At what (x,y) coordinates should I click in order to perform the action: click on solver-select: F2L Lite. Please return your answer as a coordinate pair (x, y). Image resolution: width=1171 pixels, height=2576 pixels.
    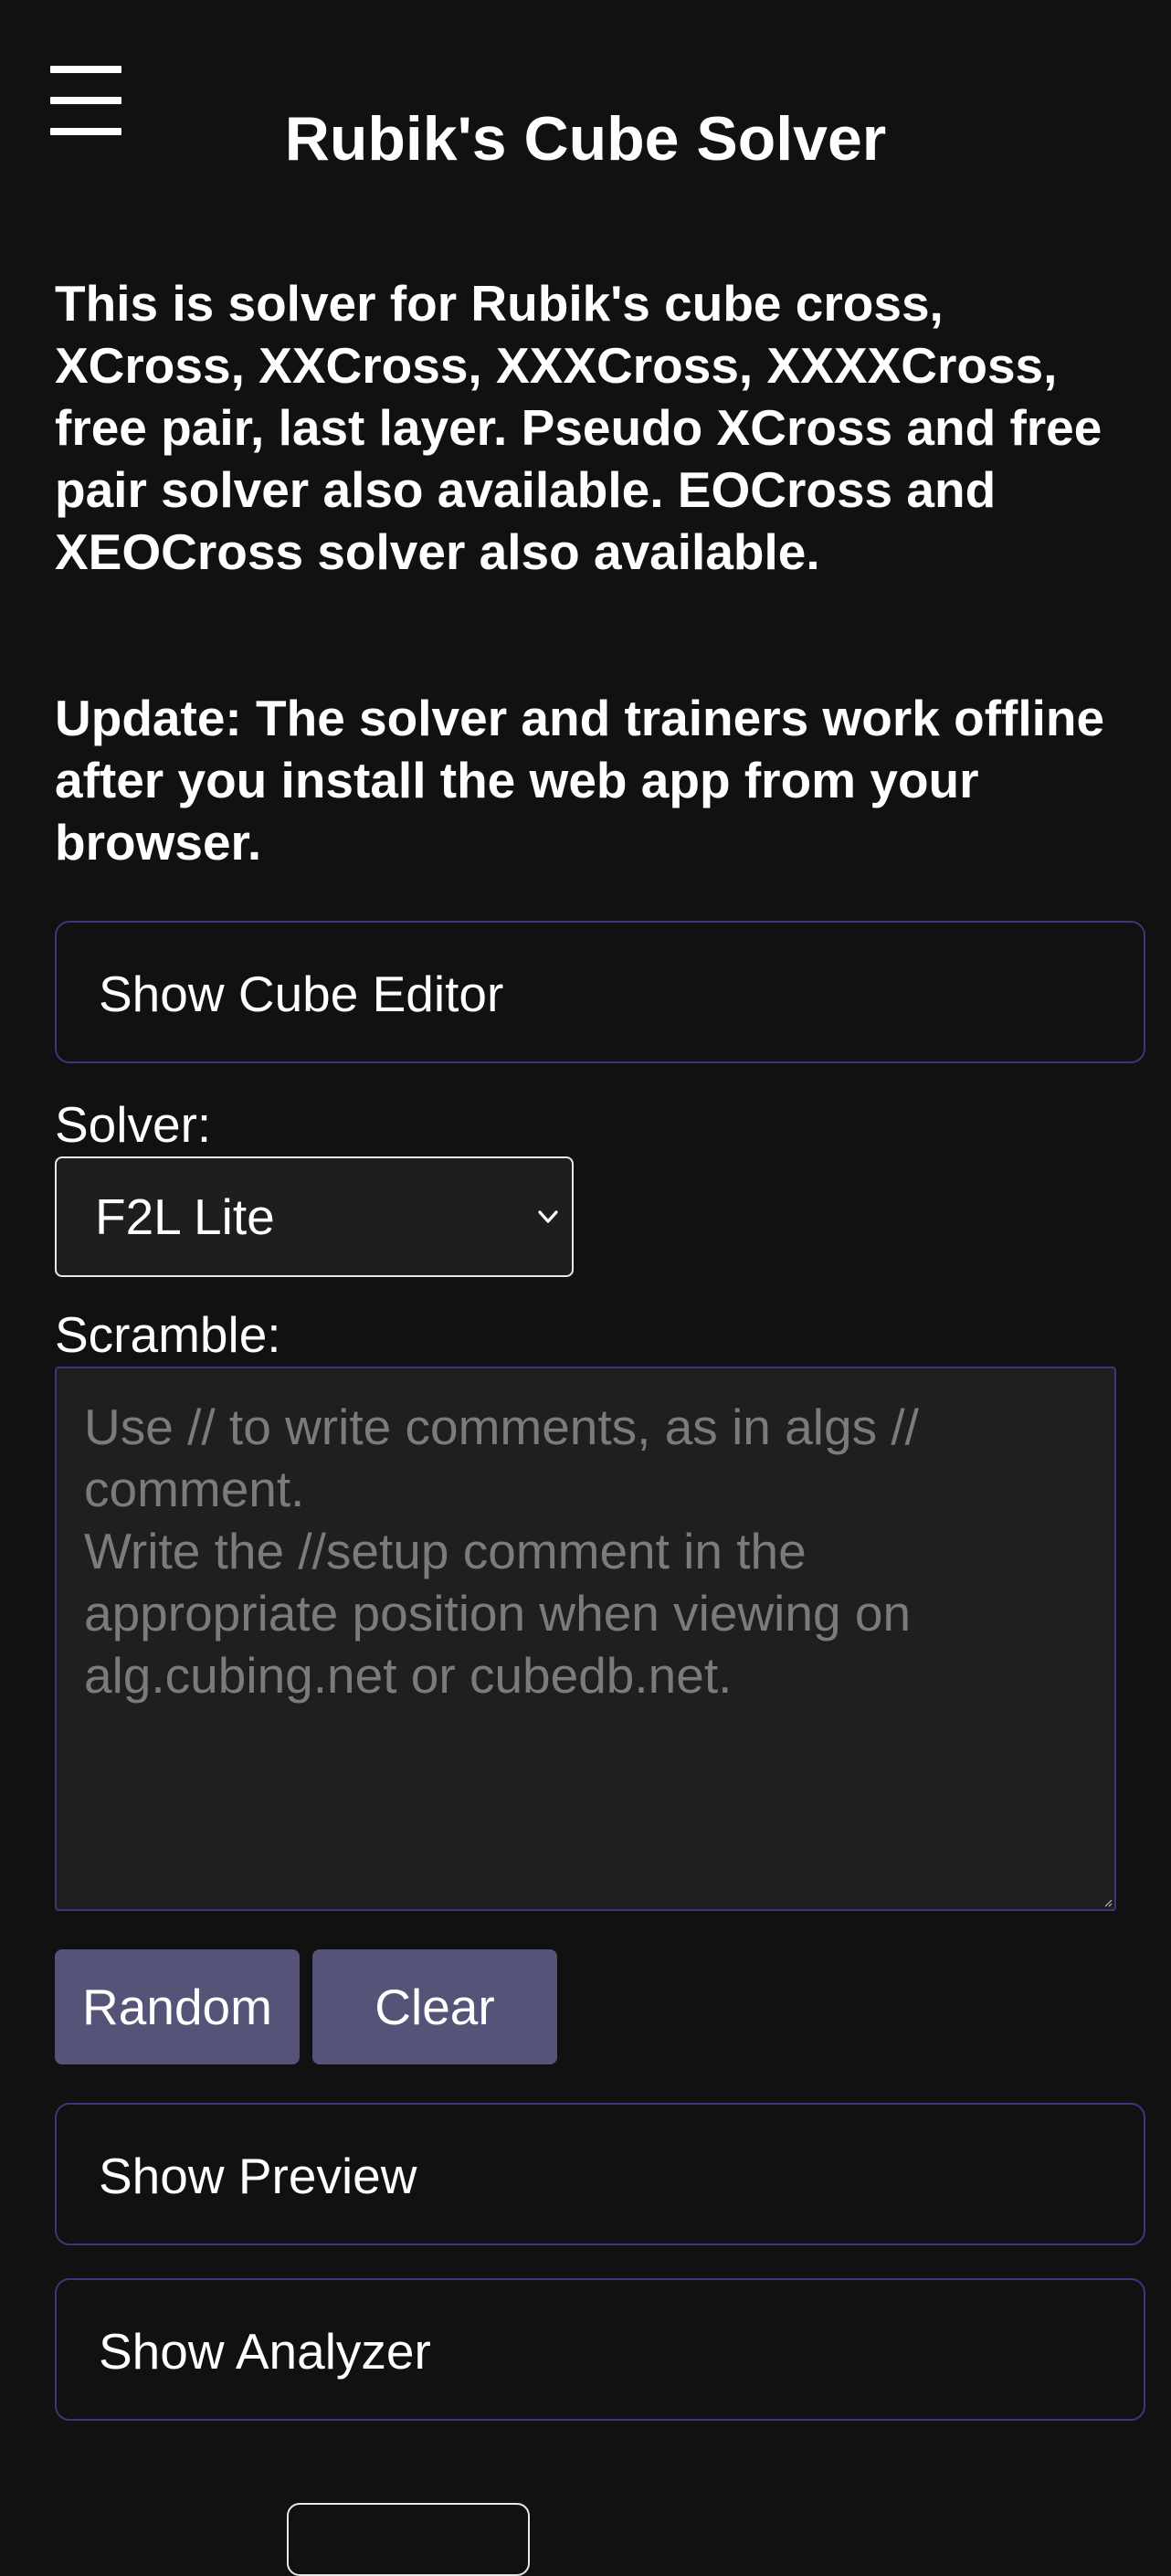
    Looking at the image, I should click on (314, 1216).